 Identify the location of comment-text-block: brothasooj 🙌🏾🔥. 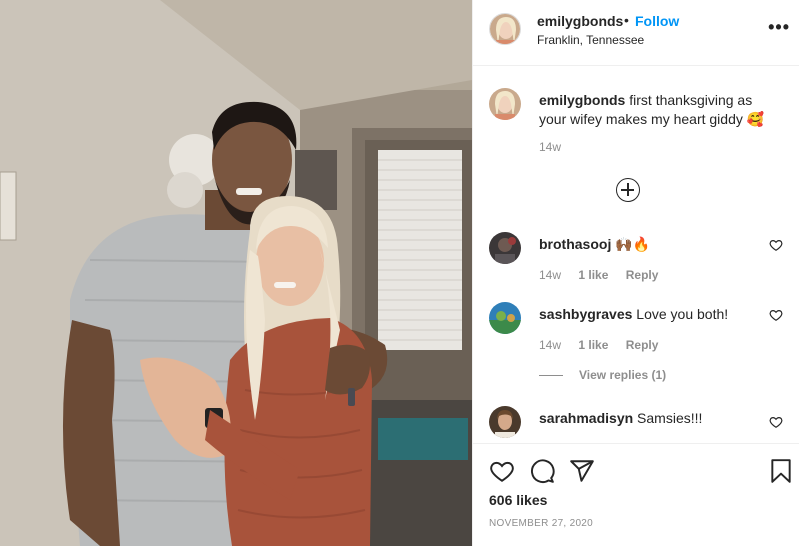
(594, 244).